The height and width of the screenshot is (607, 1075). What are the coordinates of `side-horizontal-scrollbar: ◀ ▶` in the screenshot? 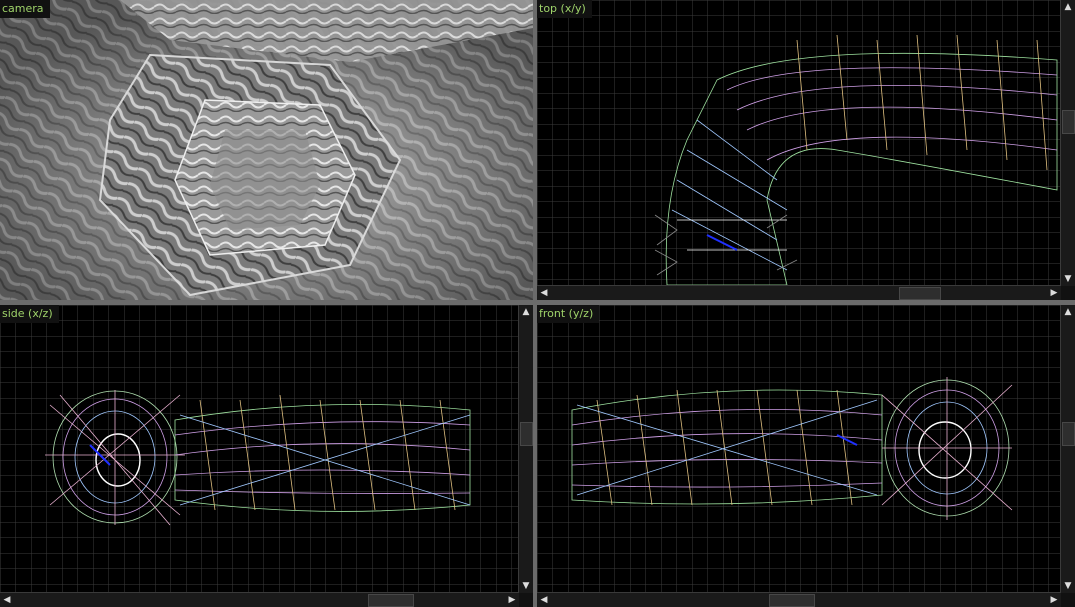 It's located at (259, 599).